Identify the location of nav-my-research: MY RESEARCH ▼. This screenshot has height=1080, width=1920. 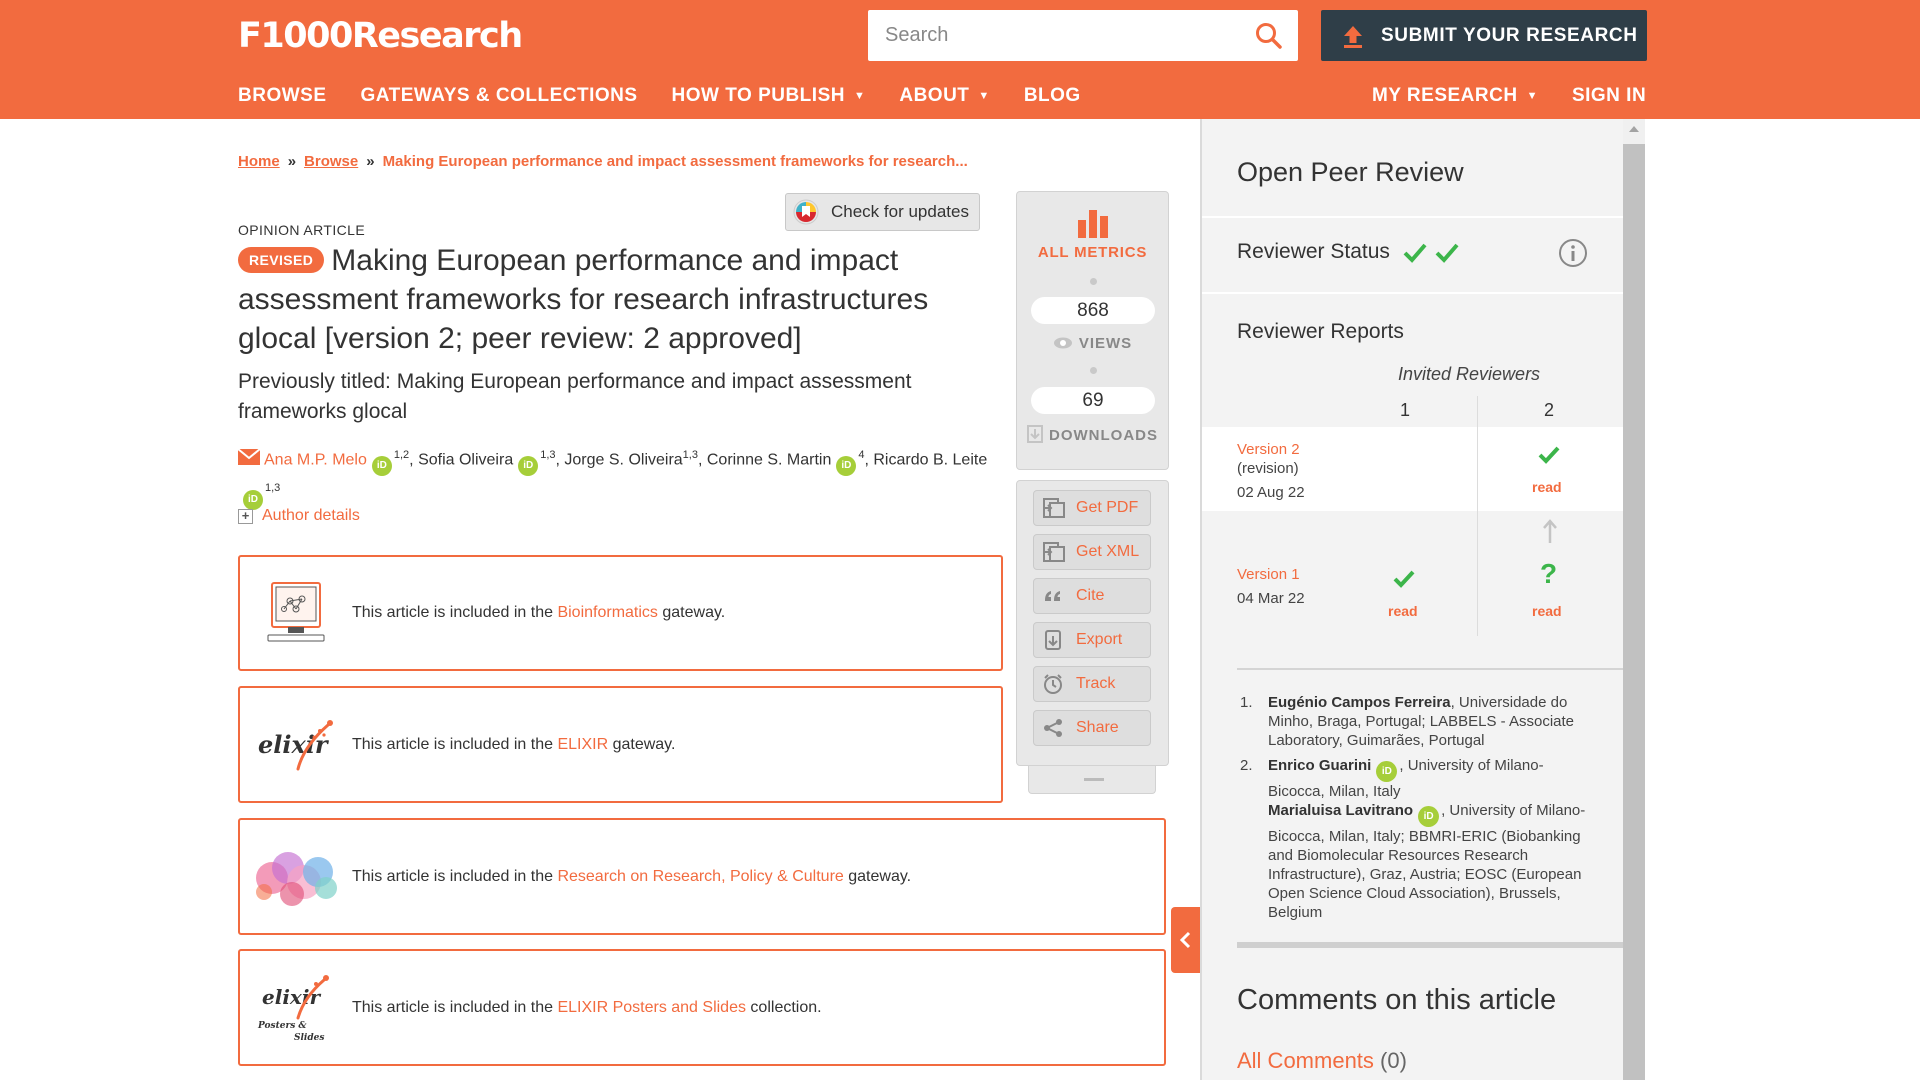
(1455, 96).